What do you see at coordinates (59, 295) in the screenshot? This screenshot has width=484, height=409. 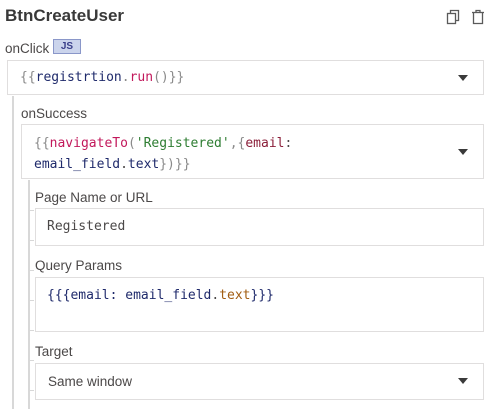 I see `code-open-brace: {{{` at bounding box center [59, 295].